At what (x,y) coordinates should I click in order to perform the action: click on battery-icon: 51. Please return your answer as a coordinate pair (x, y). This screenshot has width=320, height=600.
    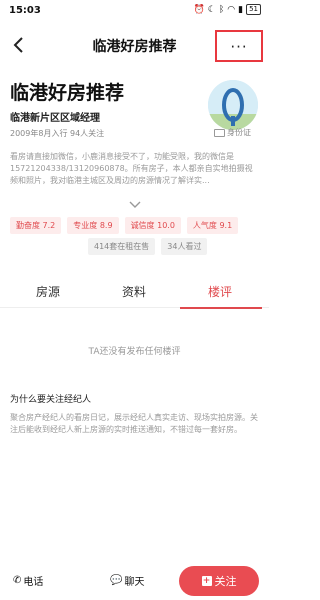
    Looking at the image, I should click on (253, 9).